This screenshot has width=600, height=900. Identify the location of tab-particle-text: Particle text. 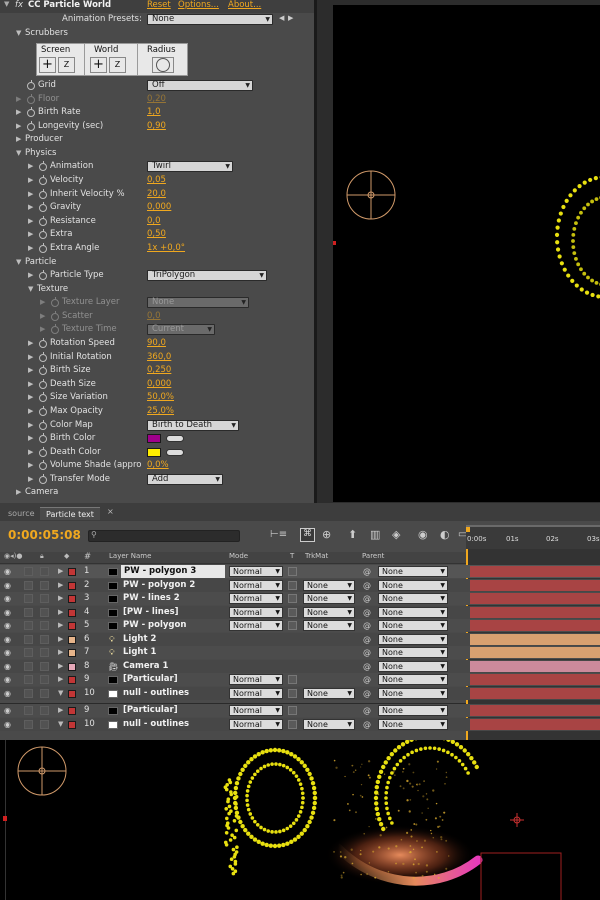
(70, 513).